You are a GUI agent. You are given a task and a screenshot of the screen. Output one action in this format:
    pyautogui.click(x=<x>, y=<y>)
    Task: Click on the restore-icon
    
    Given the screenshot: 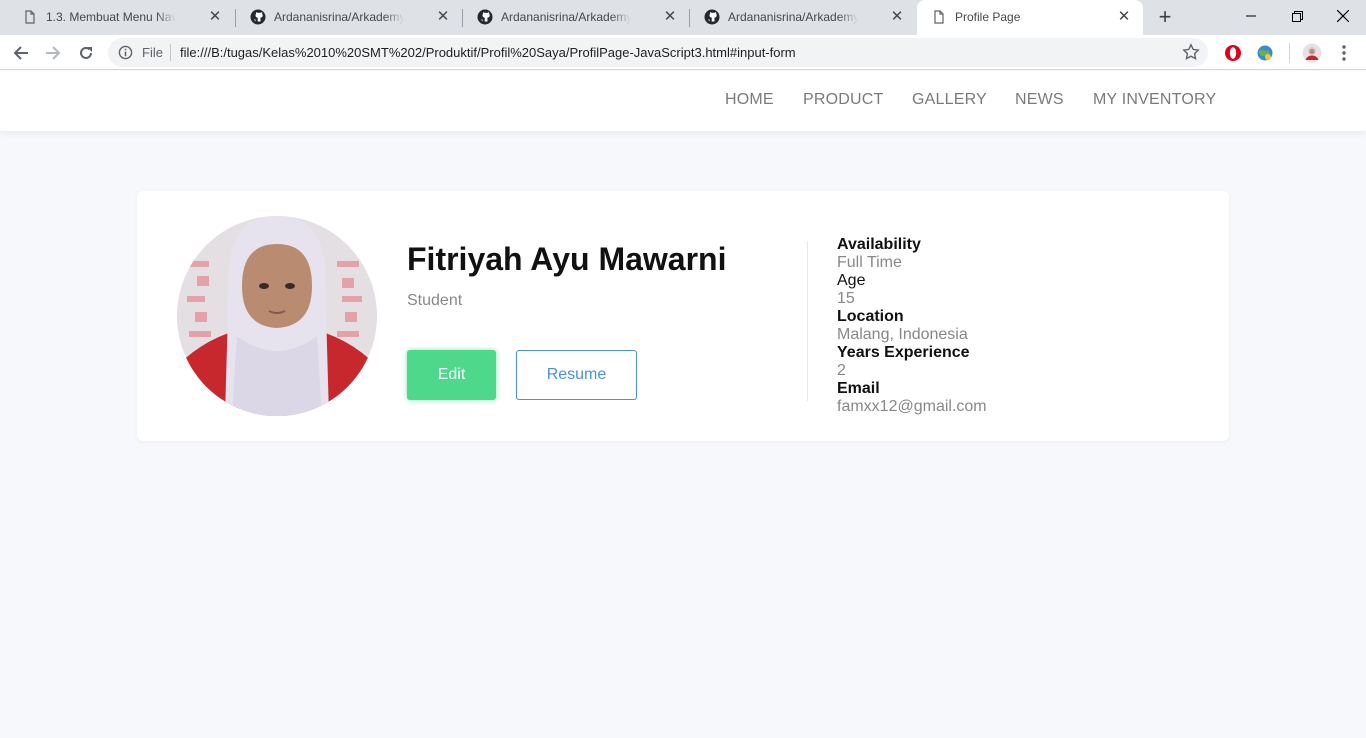 What is the action you would take?
    pyautogui.click(x=1297, y=16)
    